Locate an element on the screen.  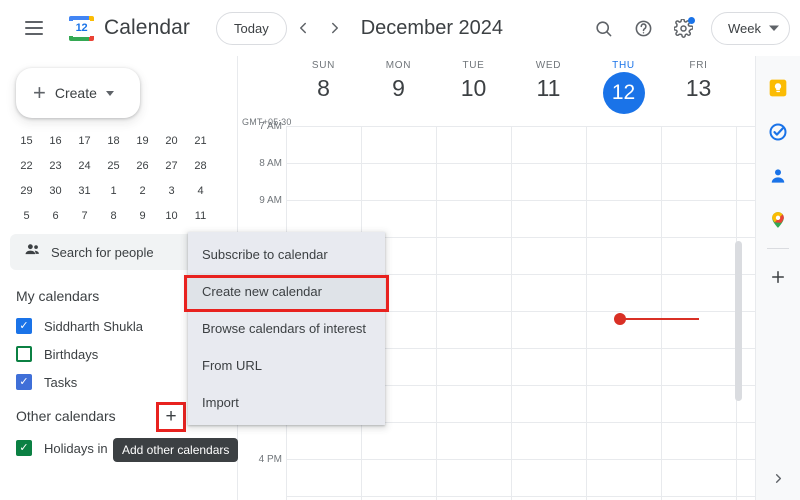
calendar-item-label: Birthdays is located at coordinates (71, 354).